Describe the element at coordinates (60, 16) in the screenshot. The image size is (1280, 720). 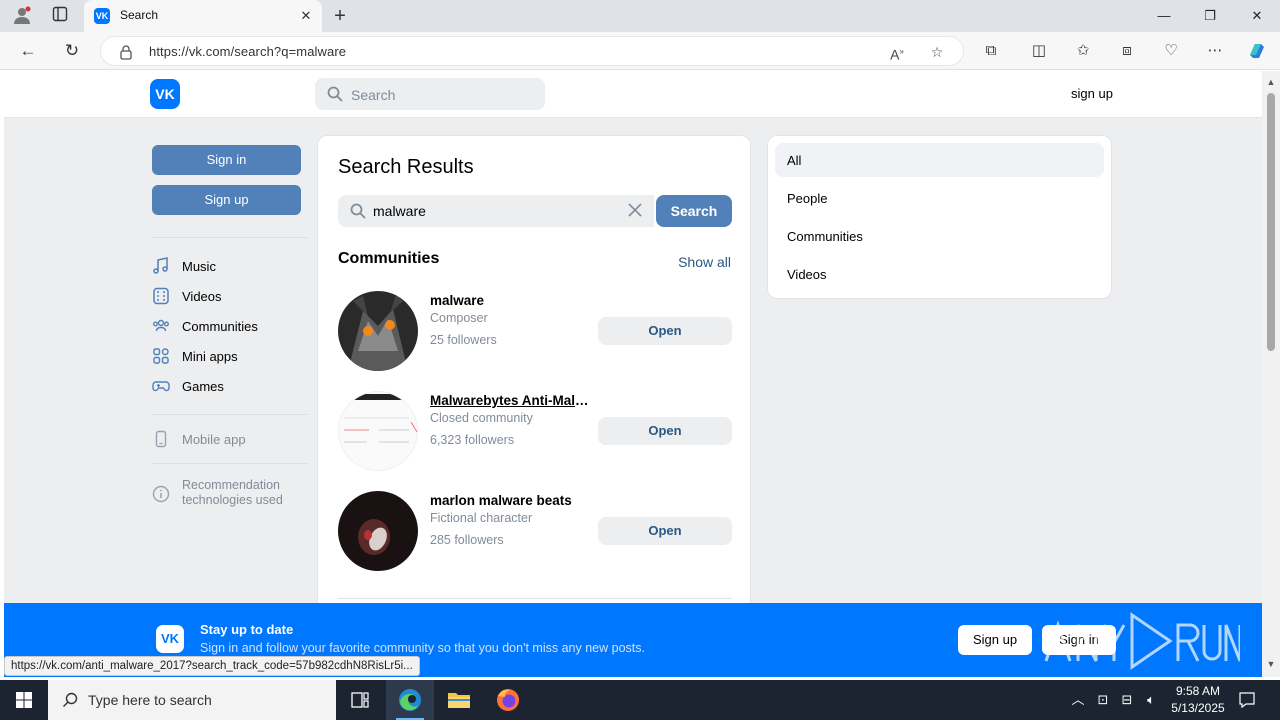
I see `tab-actions-icon` at that location.